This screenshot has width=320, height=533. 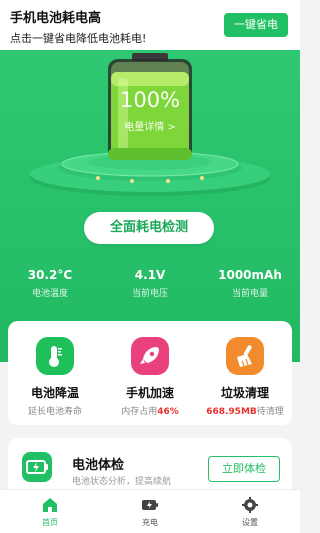 I want to click on stat-value: 4.1V, so click(x=150, y=275).